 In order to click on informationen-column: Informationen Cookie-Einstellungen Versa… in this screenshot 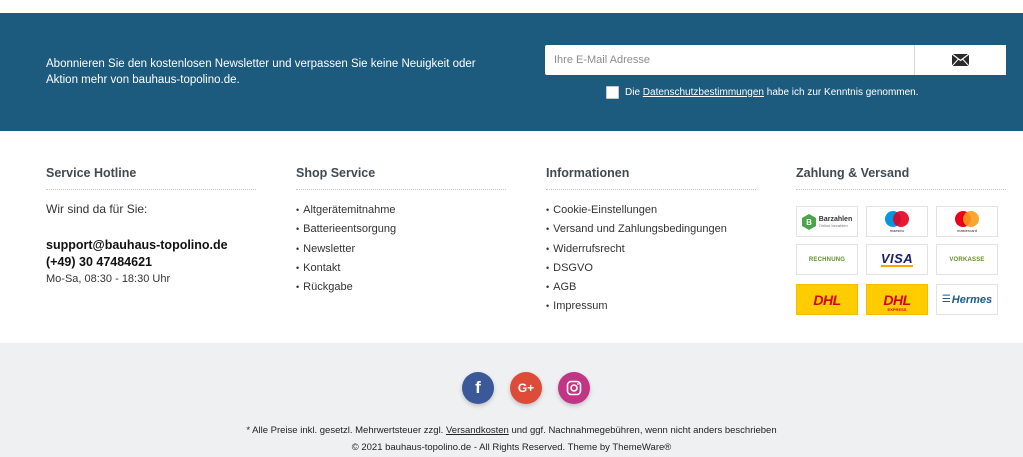, I will do `click(651, 241)`.